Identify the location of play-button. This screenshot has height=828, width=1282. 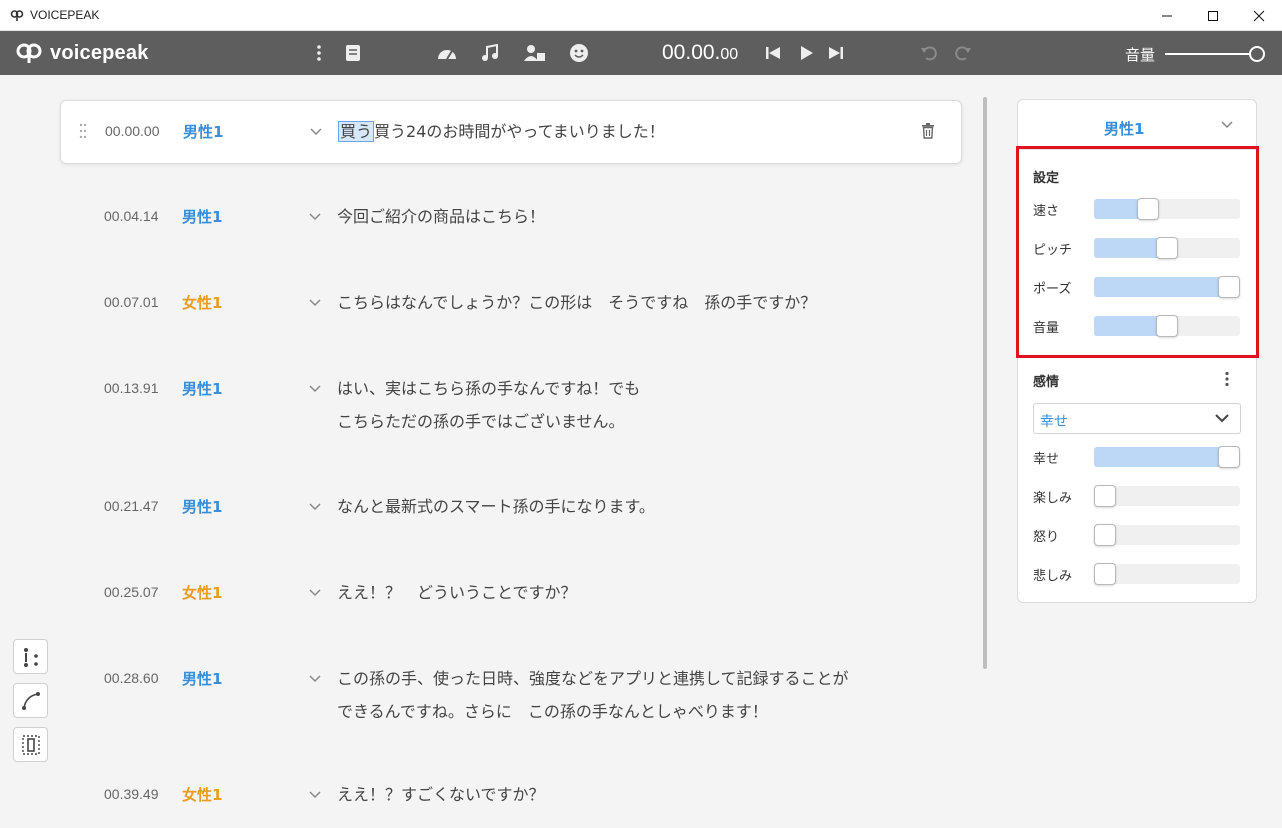
(806, 53).